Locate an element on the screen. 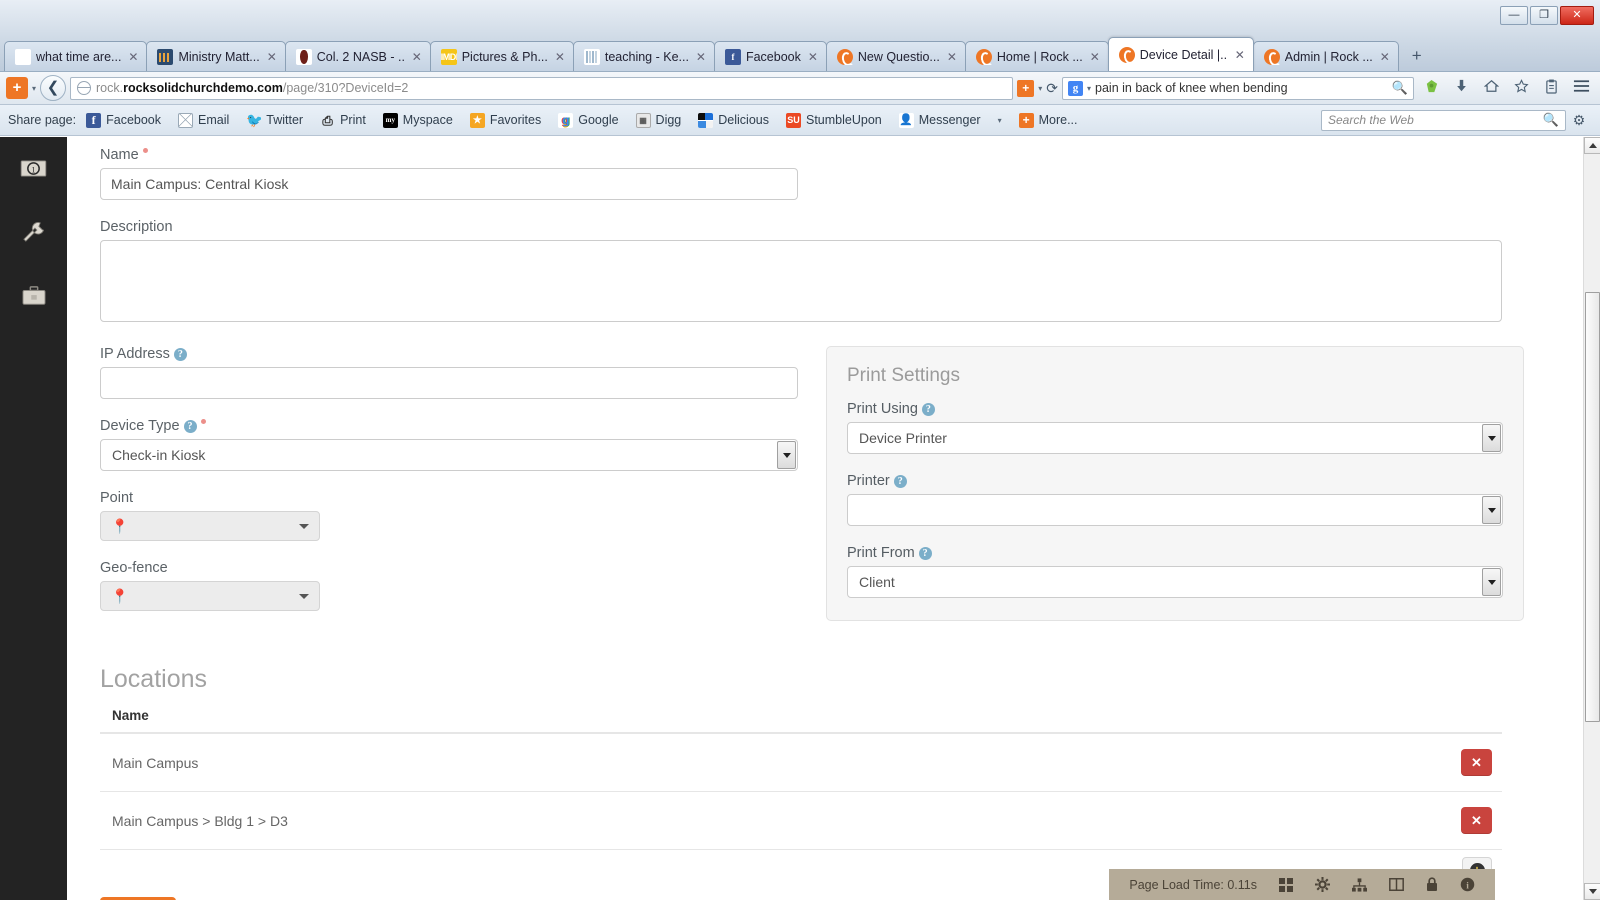  wrench-icon is located at coordinates (33, 232).